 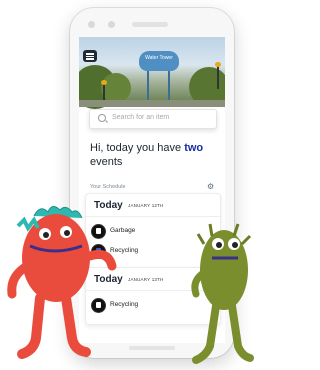 What do you see at coordinates (218, 75) in the screenshot?
I see `street-lamp` at bounding box center [218, 75].